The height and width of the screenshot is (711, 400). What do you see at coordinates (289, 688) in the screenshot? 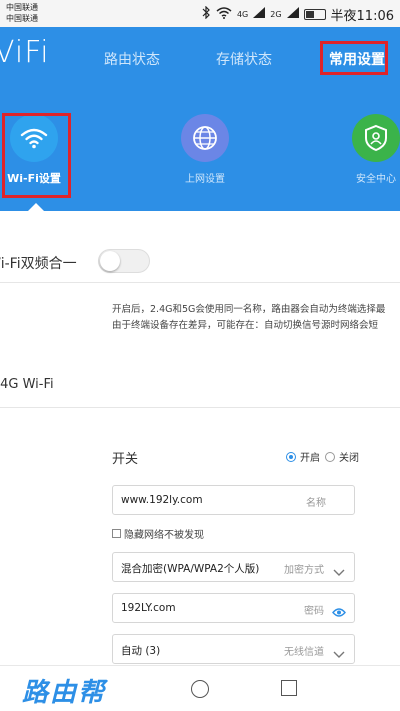
I see `recent-apps-button` at bounding box center [289, 688].